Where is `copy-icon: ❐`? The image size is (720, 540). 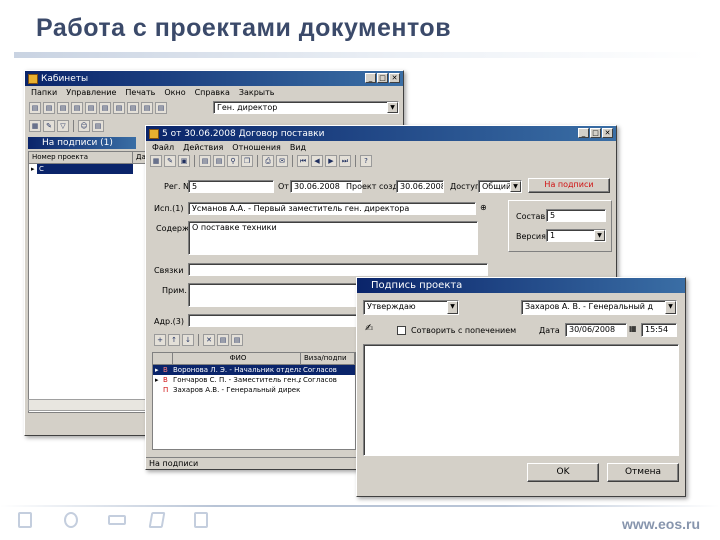
copy-icon: ❐ is located at coordinates (247, 161).